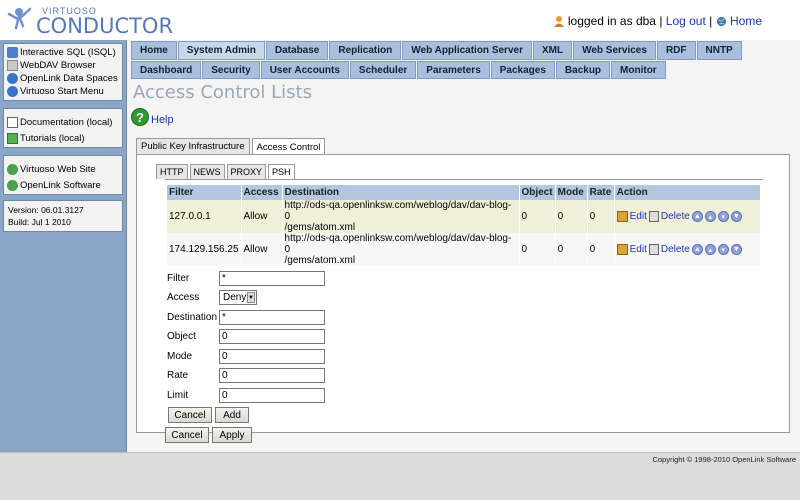 This screenshot has width=800, height=500. I want to click on user-icon, so click(558, 21).